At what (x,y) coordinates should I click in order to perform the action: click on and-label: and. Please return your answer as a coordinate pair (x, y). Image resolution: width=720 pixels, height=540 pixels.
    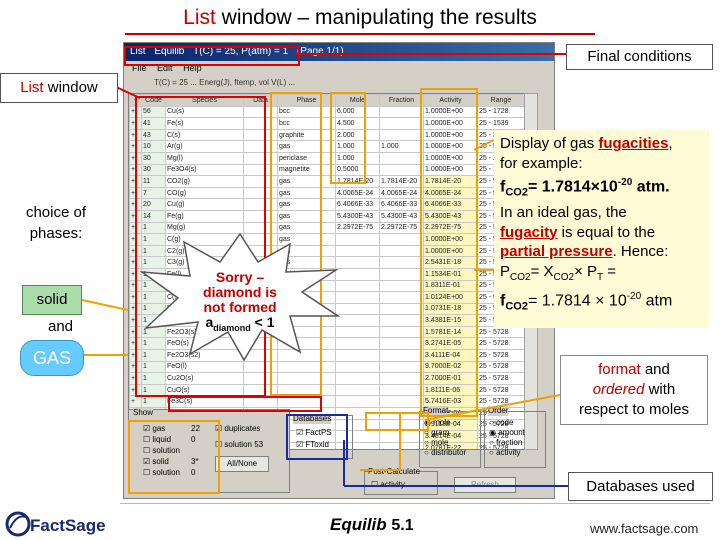
    Looking at the image, I should click on (61, 326).